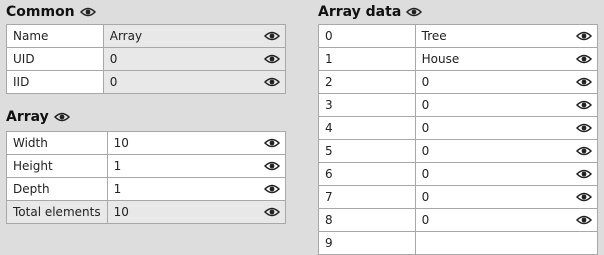 The image size is (604, 255). Describe the element at coordinates (55, 82) in the screenshot. I see `property-name: IID` at that location.